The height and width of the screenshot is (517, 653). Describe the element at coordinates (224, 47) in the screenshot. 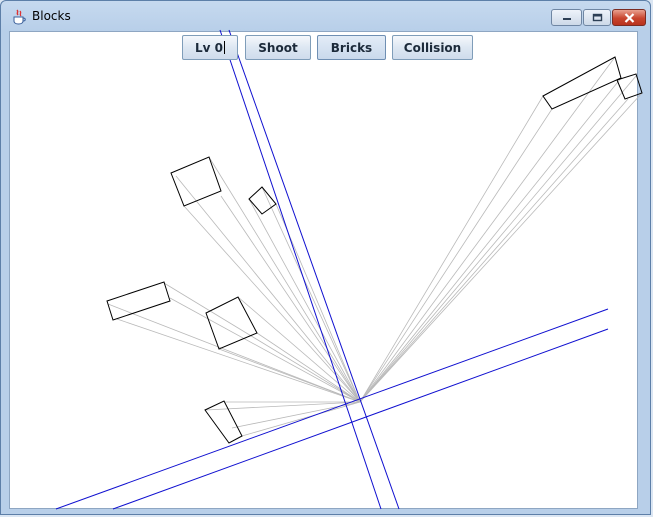

I see `text-caret` at that location.